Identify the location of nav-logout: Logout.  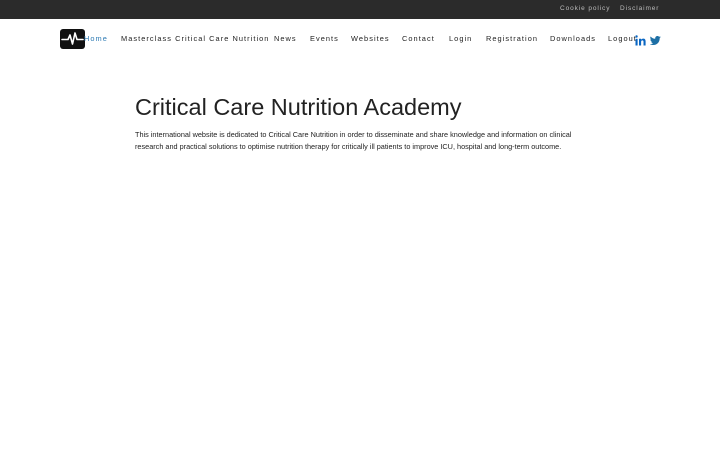
(622, 39).